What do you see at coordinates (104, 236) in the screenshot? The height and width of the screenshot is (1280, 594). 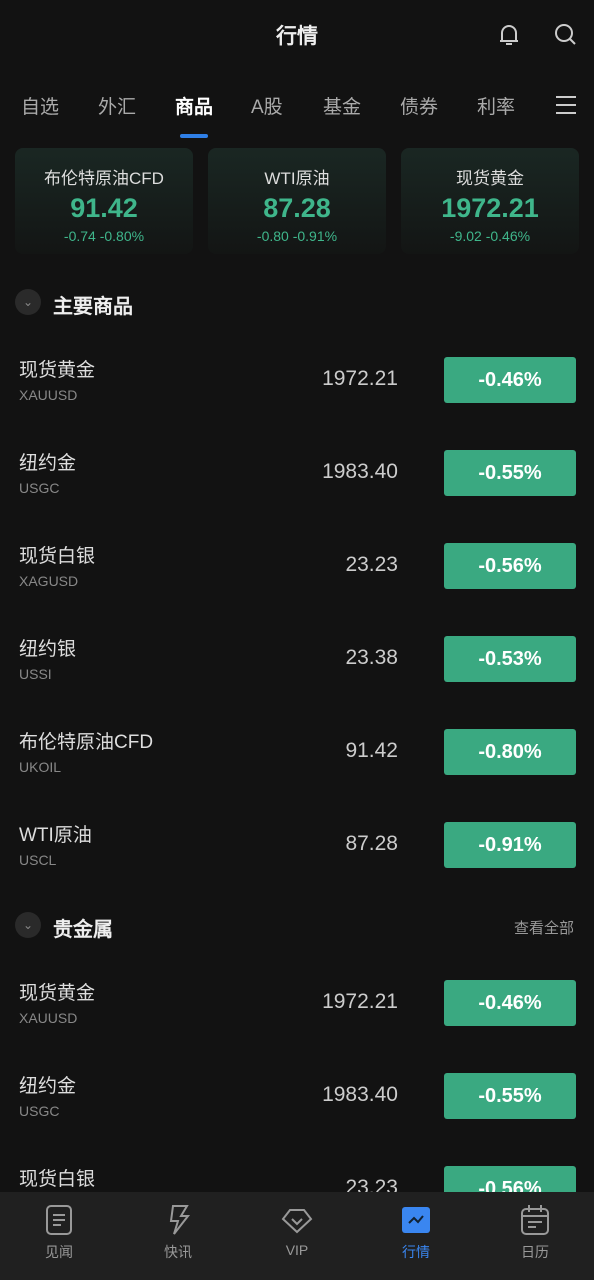 I see `card-change: -0.74 -0.80%` at bounding box center [104, 236].